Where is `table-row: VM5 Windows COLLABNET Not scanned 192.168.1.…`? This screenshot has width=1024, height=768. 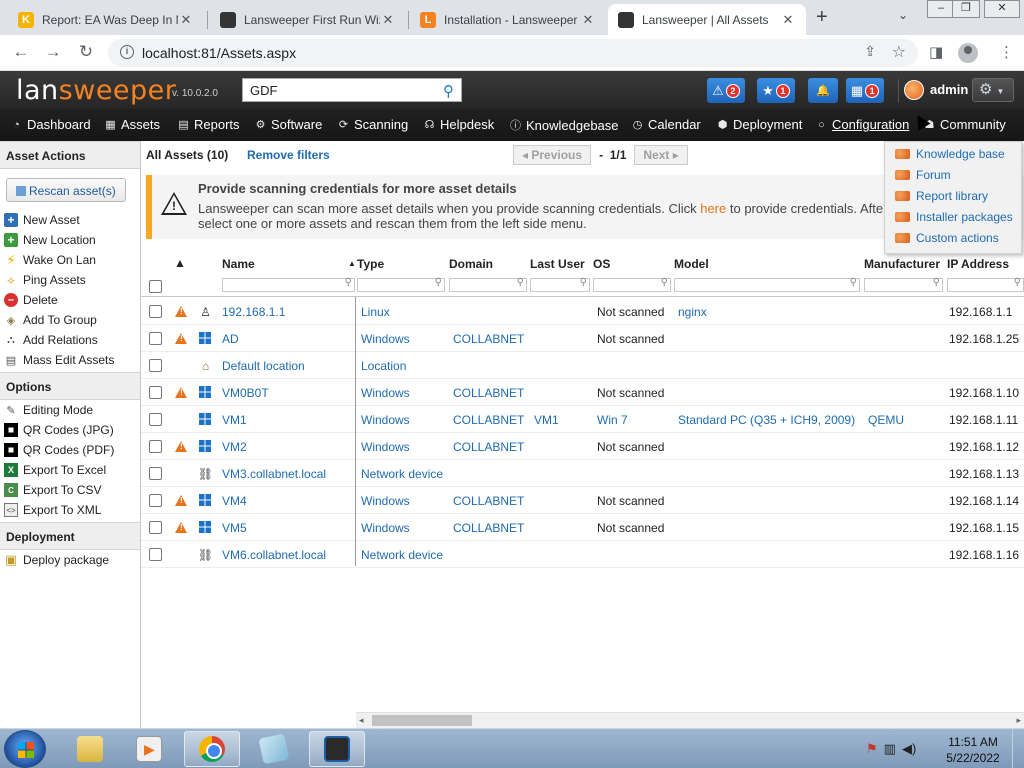 table-row: VM5 Windows COLLABNET Not scanned 192.168.1.… is located at coordinates (582, 527).